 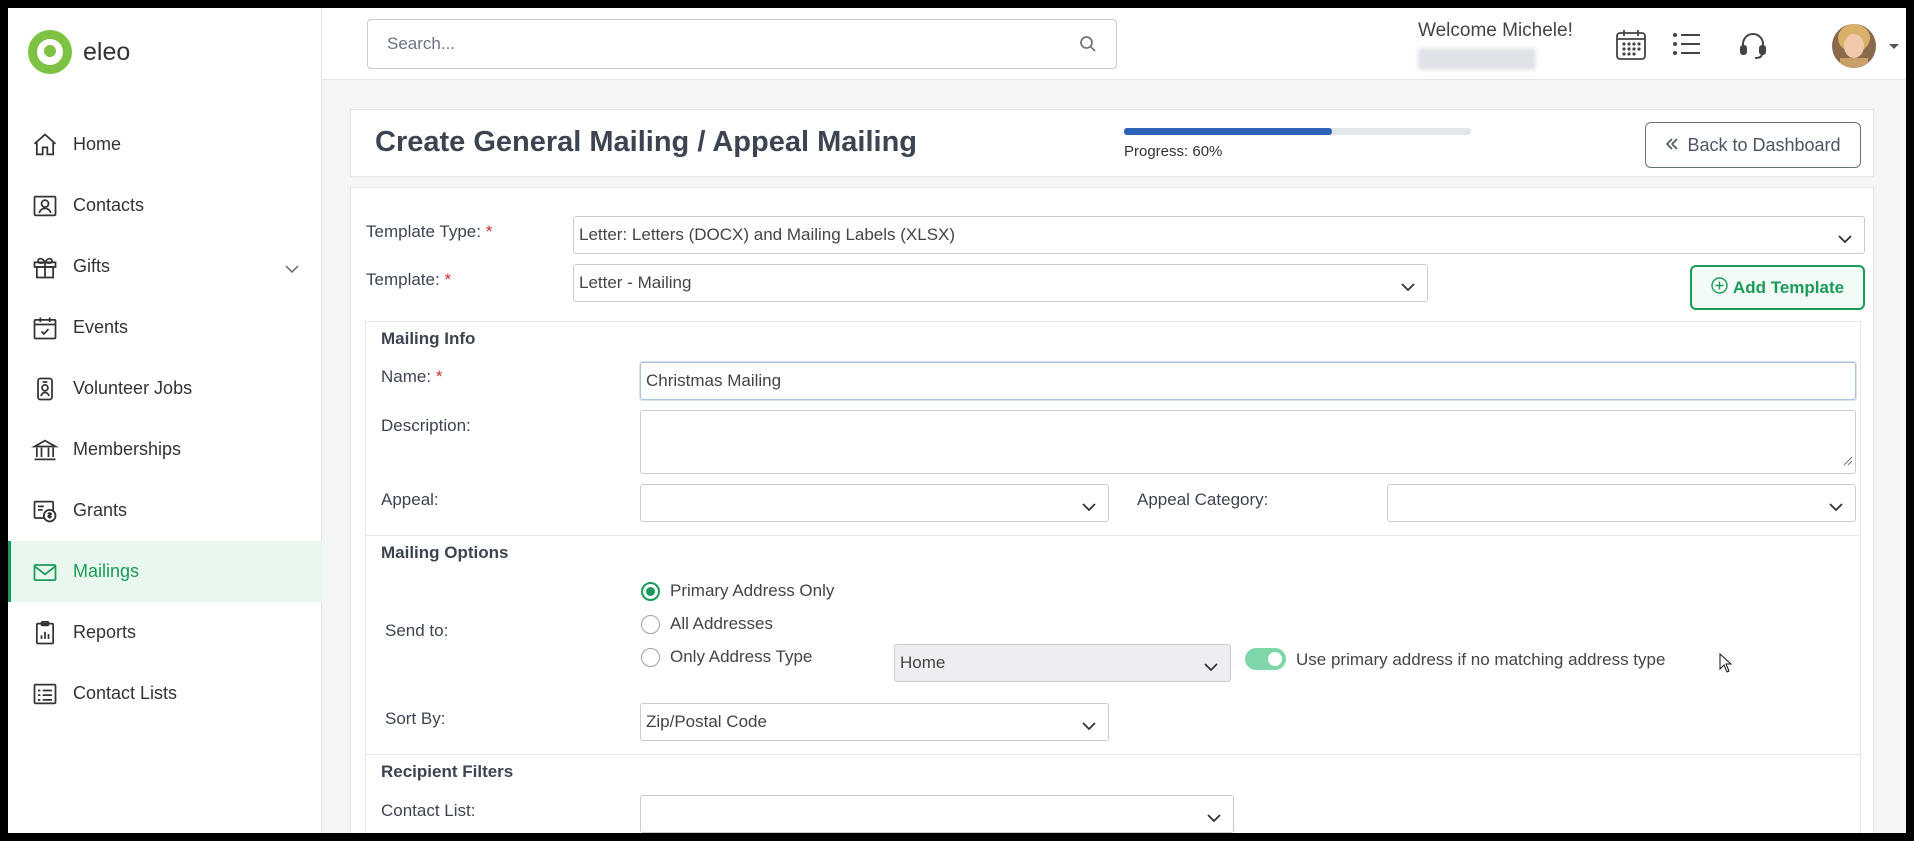 I want to click on list-icon, so click(x=45, y=694).